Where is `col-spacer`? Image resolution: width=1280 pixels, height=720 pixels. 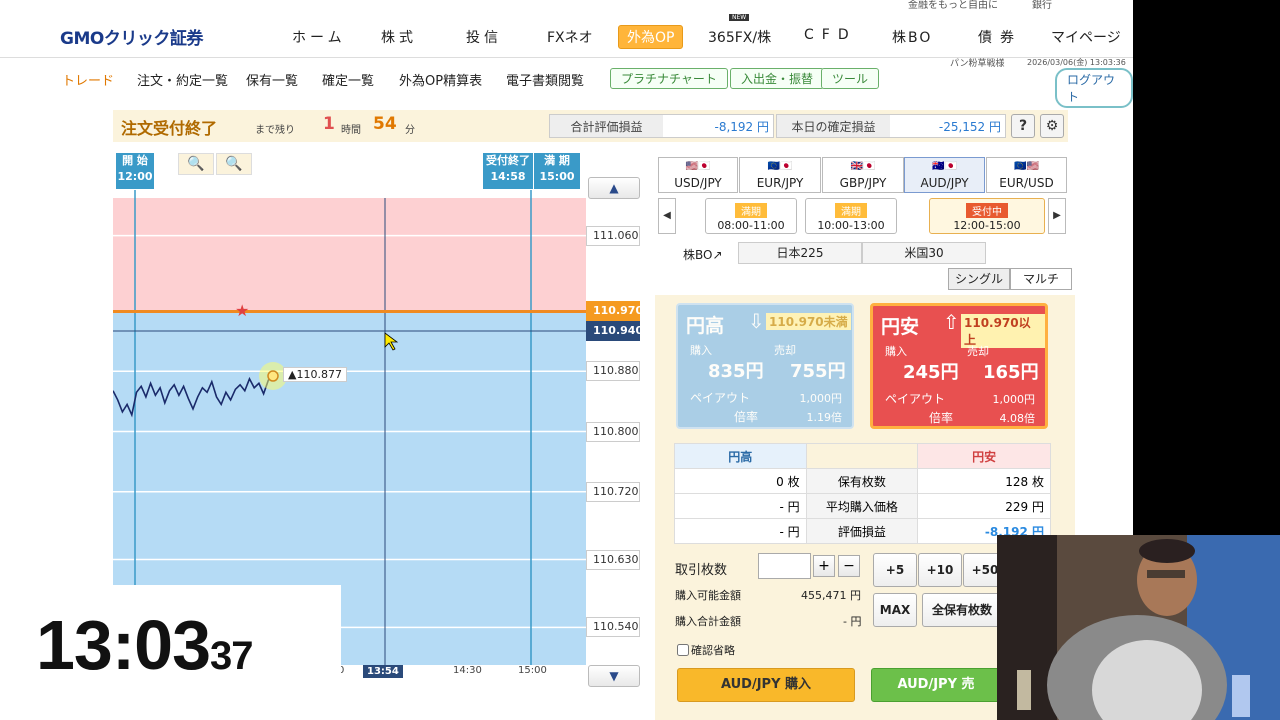 col-spacer is located at coordinates (862, 456).